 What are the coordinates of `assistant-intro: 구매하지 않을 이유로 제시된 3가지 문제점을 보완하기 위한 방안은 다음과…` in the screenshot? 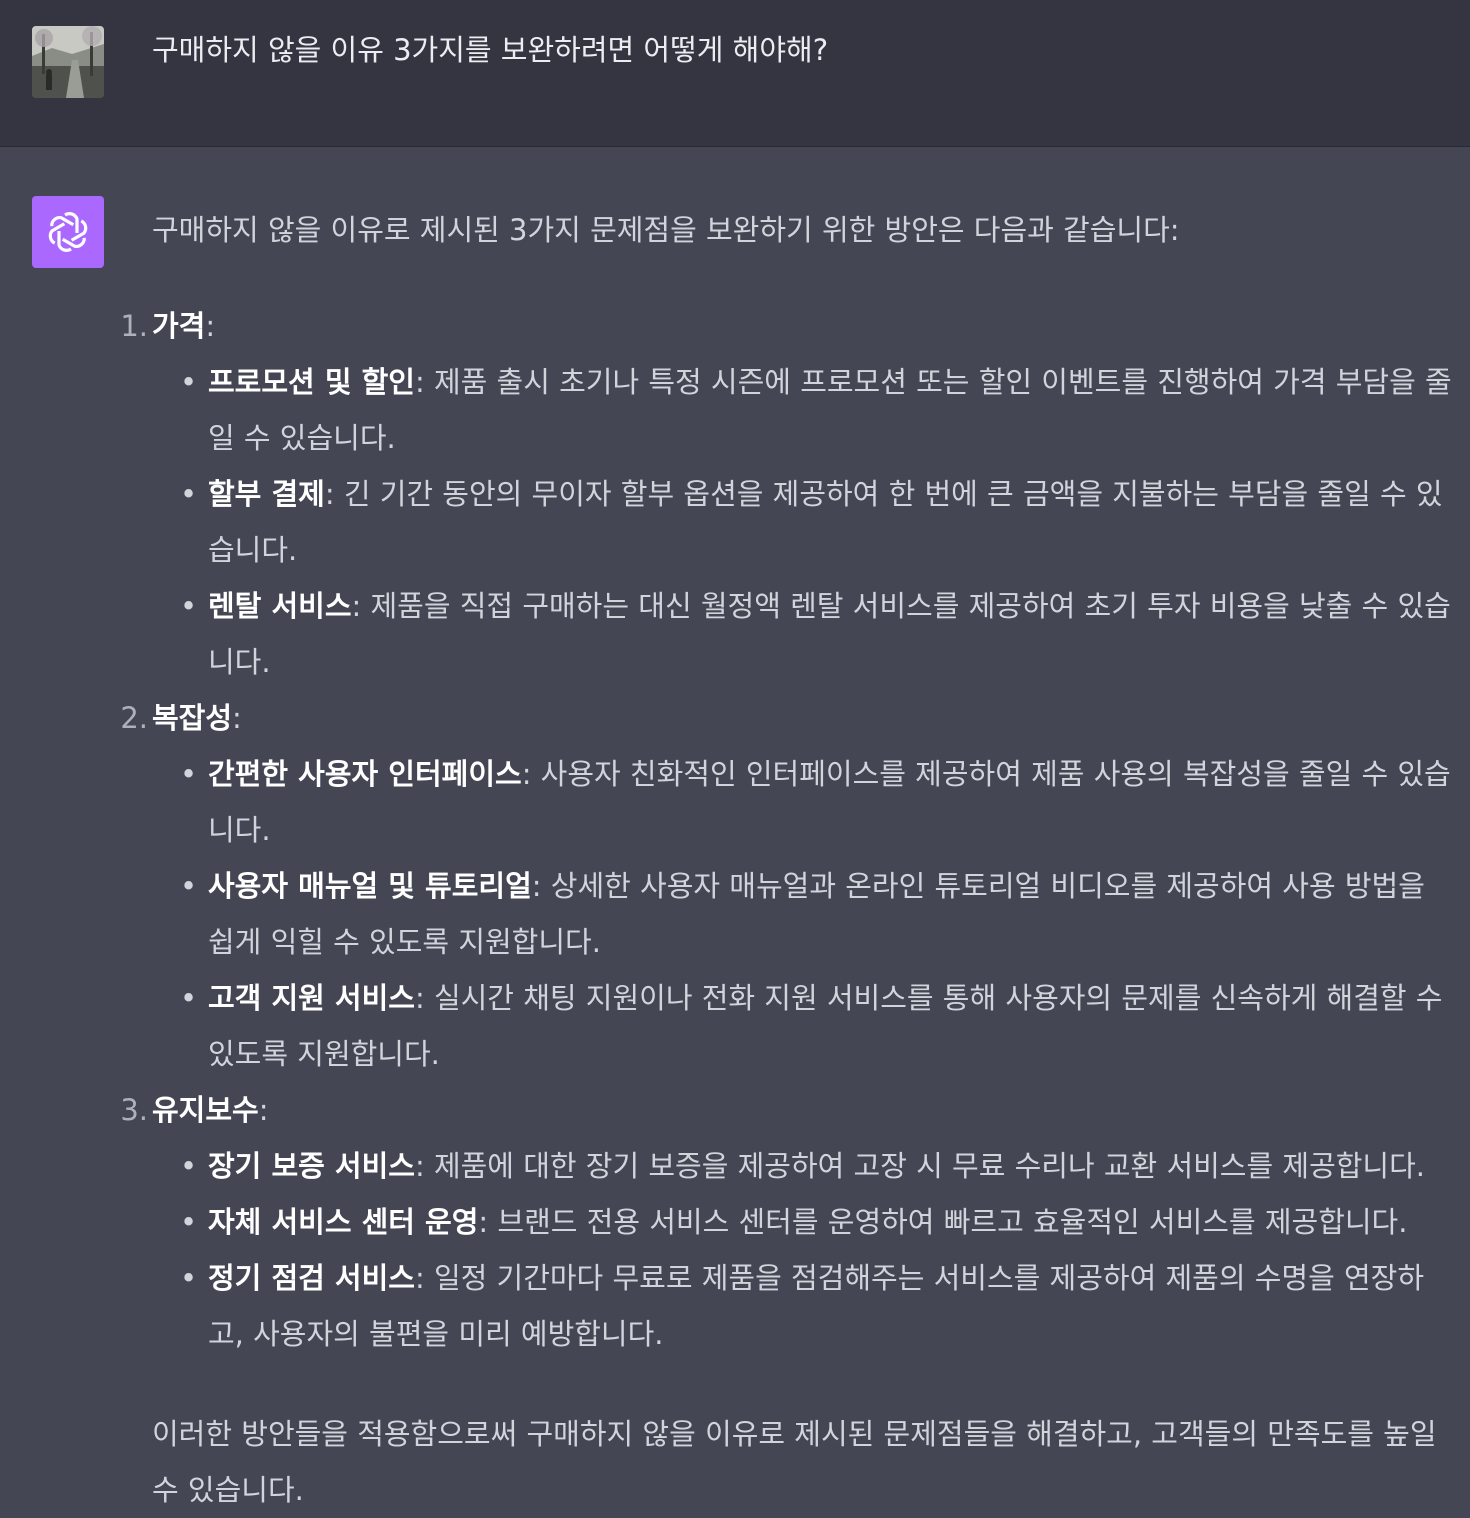 It's located at (666, 230).